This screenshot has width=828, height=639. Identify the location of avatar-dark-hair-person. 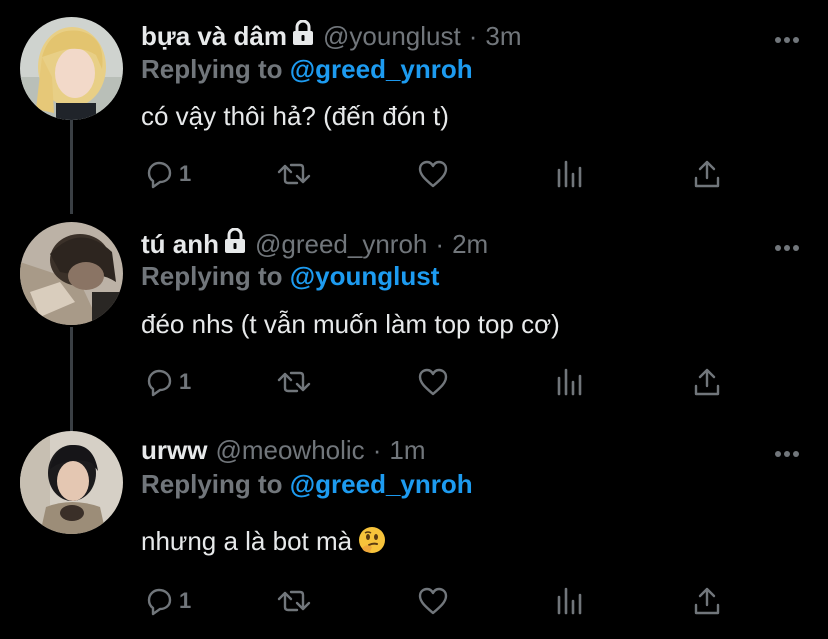
(71, 273).